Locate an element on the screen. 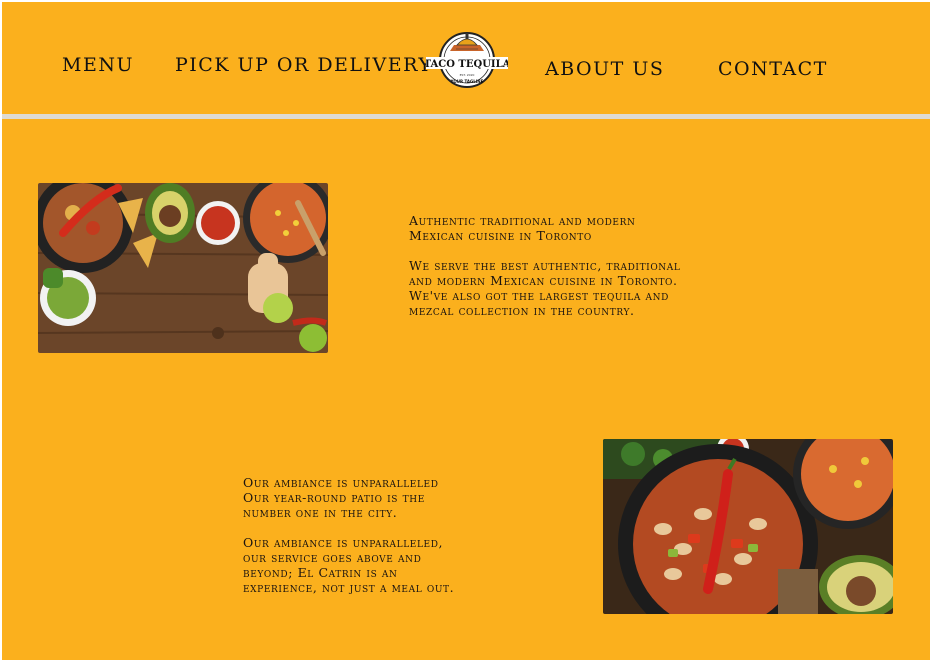 The width and height of the screenshot is (934, 664). section2-body-line4: experience, not just a meal out. is located at coordinates (349, 587).